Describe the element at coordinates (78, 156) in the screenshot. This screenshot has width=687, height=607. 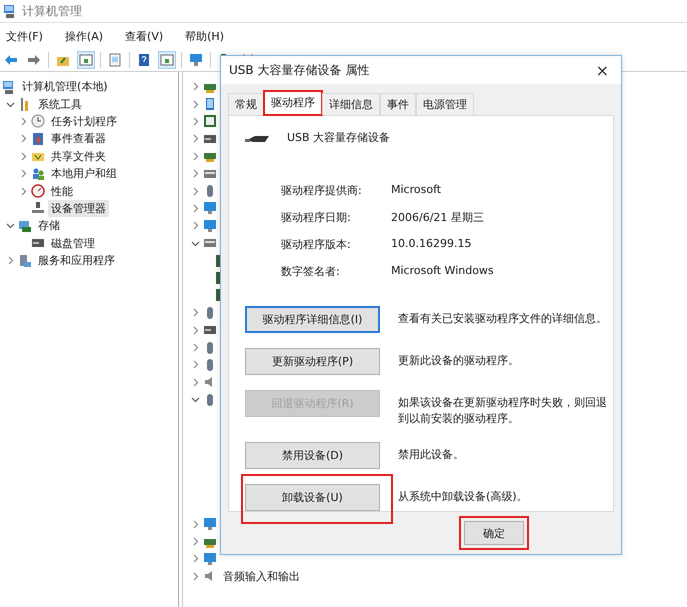
I see `tree-item: 共享文件夹` at that location.